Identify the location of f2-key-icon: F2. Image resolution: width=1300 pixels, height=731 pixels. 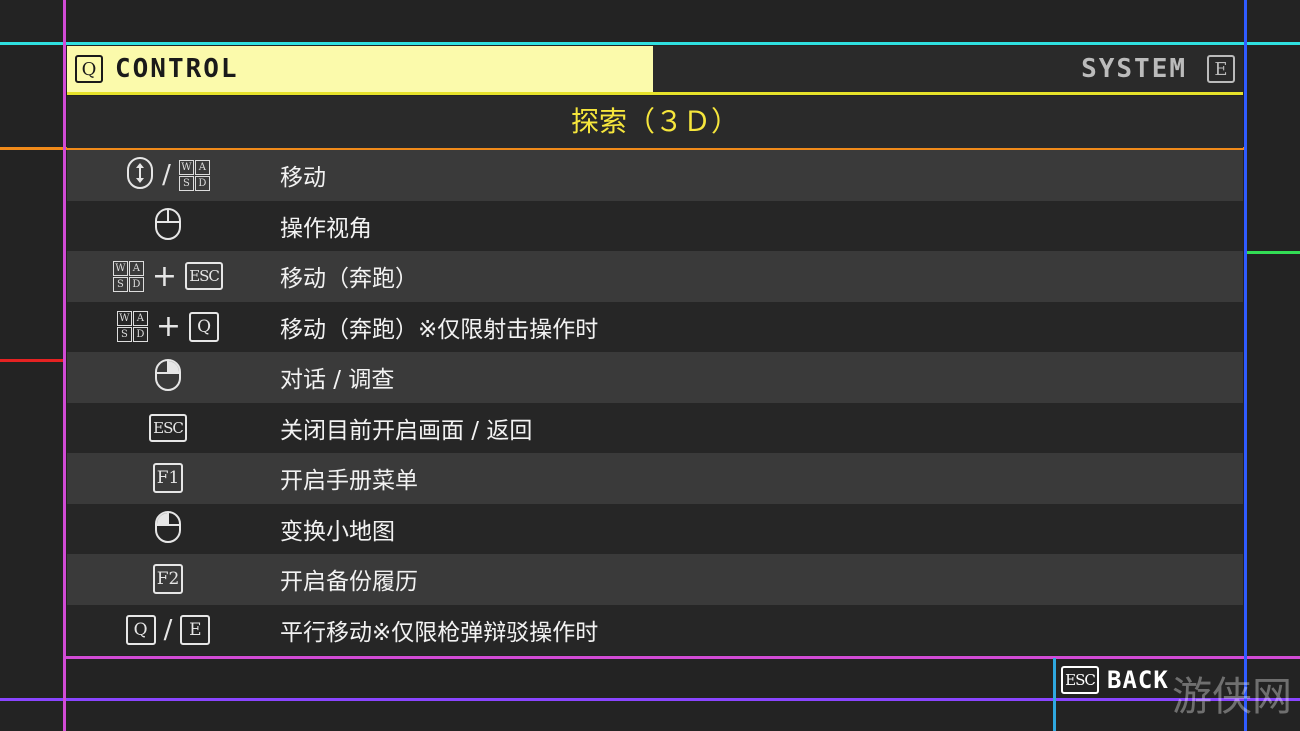
(168, 579).